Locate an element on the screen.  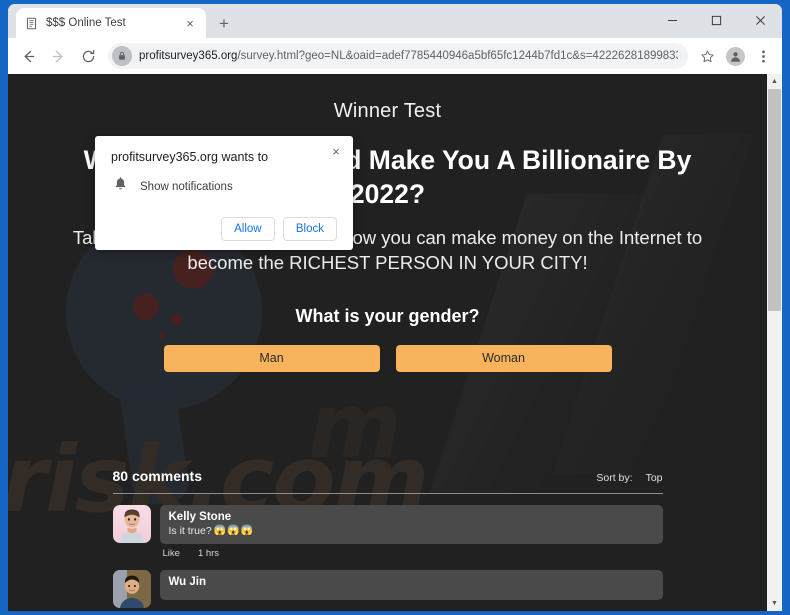
comments-header: 80 comments Sort by: Top is located at coordinates (387, 480).